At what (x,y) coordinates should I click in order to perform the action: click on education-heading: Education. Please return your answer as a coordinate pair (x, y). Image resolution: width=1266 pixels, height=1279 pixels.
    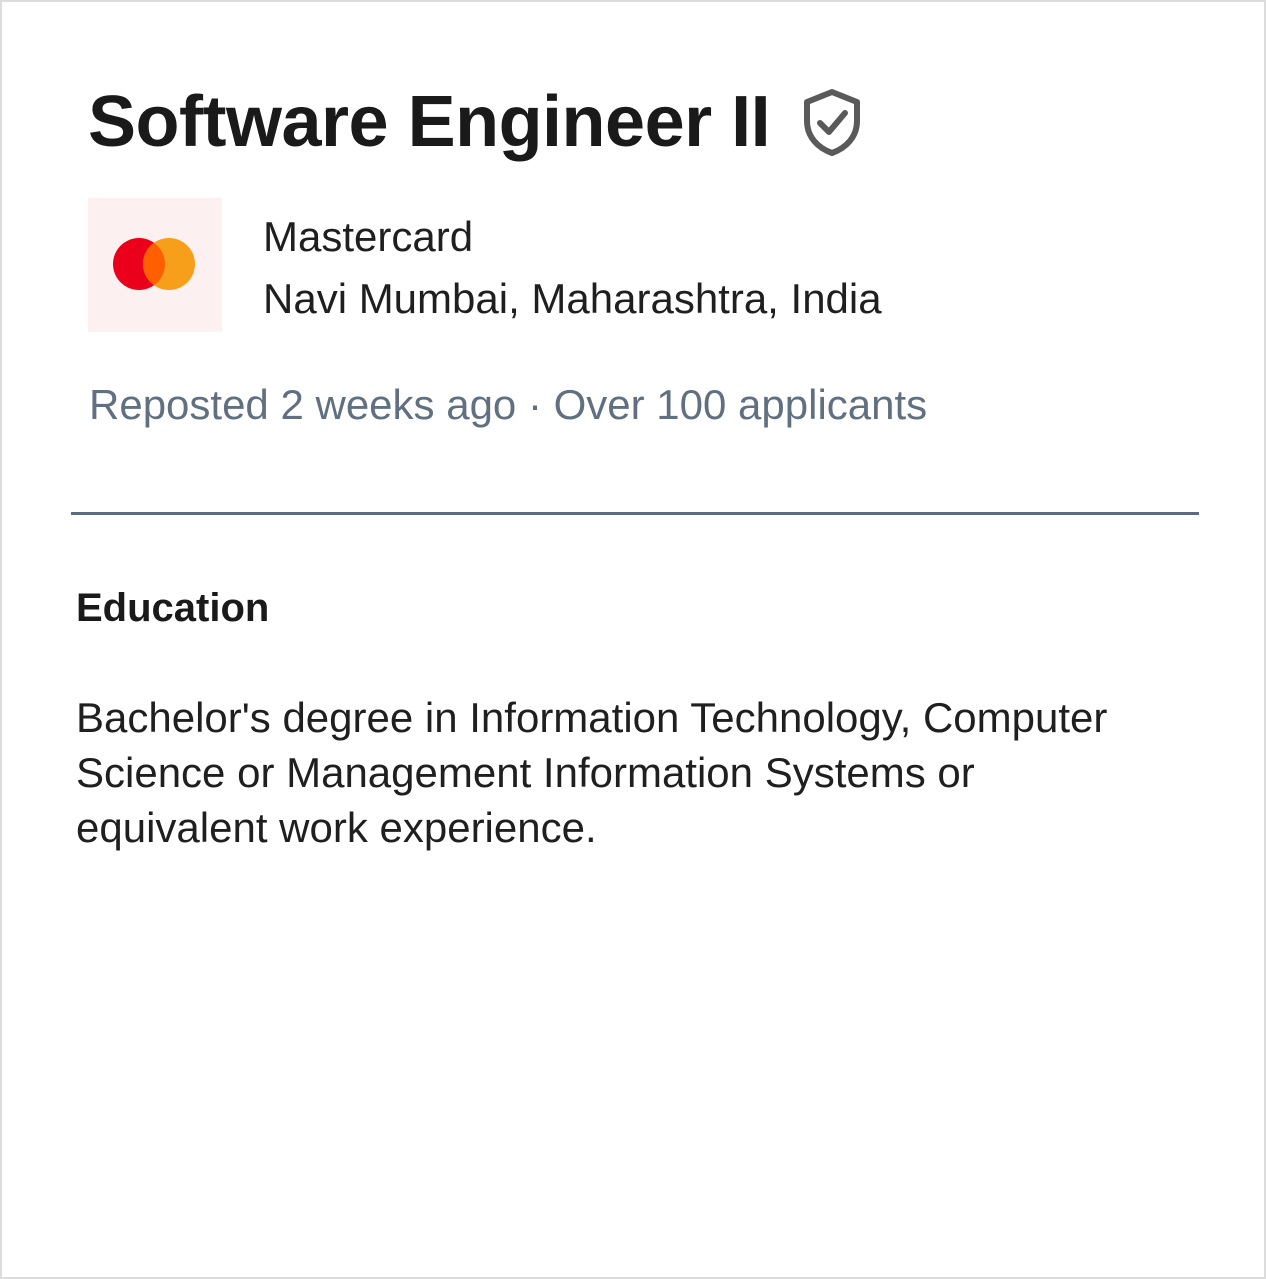
    Looking at the image, I should click on (173, 608).